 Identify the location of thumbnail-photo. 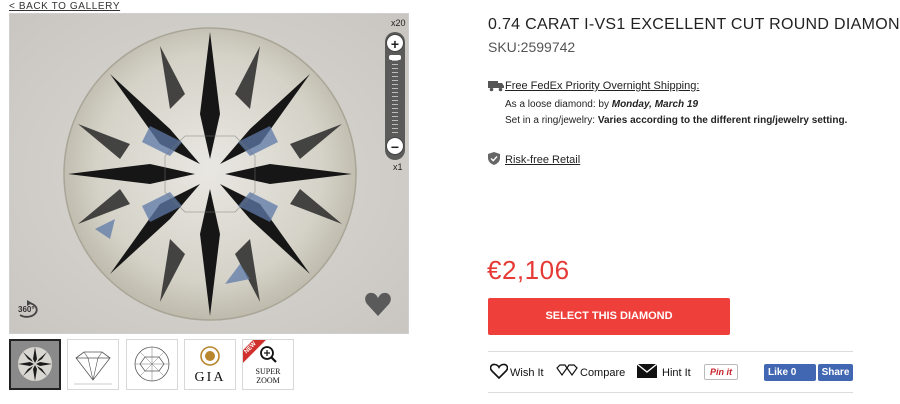
(35, 364).